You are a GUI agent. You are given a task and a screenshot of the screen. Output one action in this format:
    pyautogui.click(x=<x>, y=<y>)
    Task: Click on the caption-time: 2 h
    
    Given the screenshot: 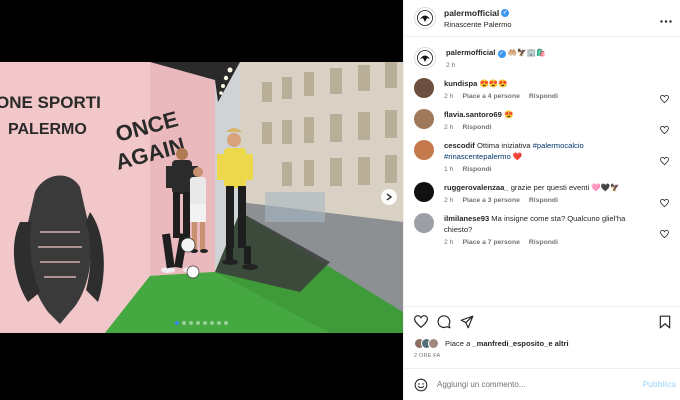 What is the action you would take?
    pyautogui.click(x=450, y=65)
    